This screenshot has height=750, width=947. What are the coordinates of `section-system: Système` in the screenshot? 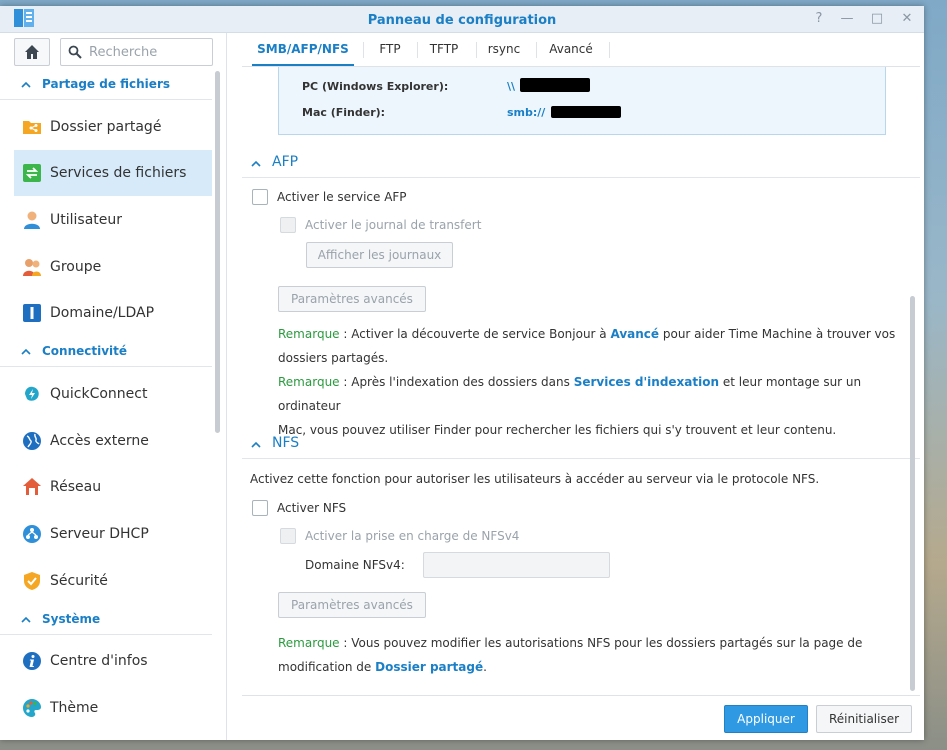 It's located at (106, 620).